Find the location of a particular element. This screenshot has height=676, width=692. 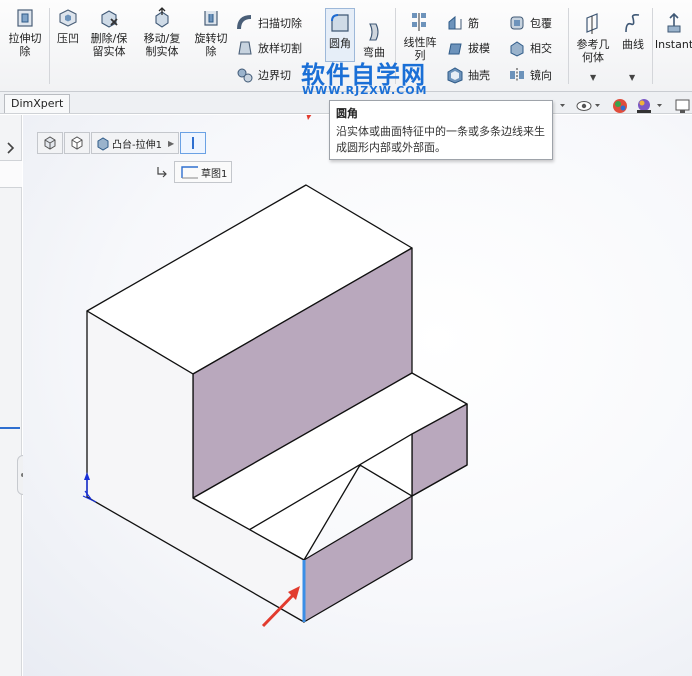

delete-body-icon is located at coordinates (109, 19).